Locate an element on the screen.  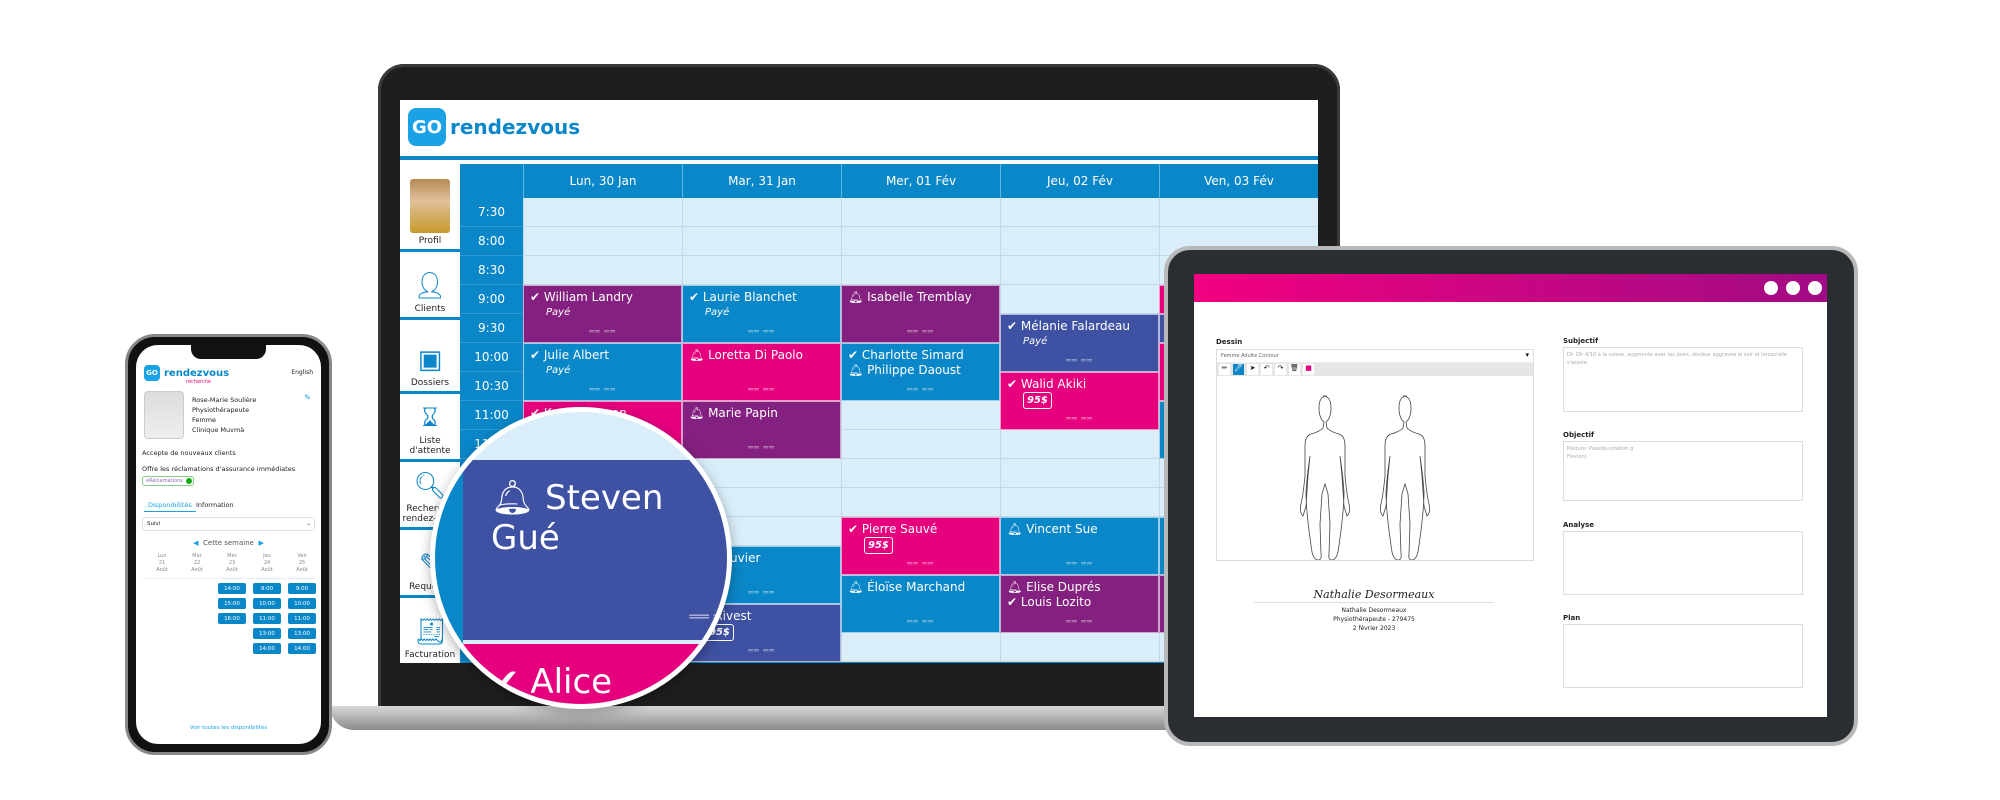
field-objectif-textarea: Posture: Pseudo-rotation g Flexion) is located at coordinates (1683, 471).